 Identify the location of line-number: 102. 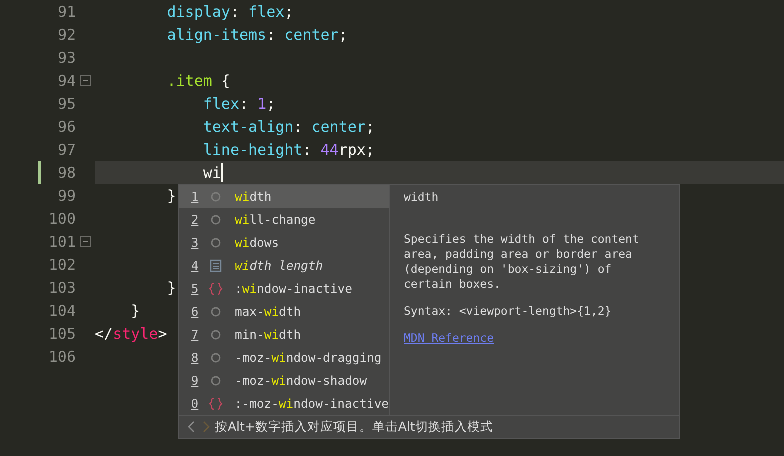
(62, 265).